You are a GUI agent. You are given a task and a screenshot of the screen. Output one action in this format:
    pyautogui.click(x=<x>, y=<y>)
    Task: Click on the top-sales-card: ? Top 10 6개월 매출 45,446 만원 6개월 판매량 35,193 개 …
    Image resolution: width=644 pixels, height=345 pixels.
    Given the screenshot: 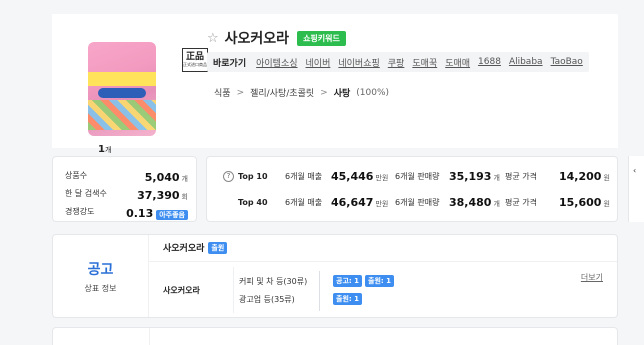 What is the action you would take?
    pyautogui.click(x=412, y=189)
    